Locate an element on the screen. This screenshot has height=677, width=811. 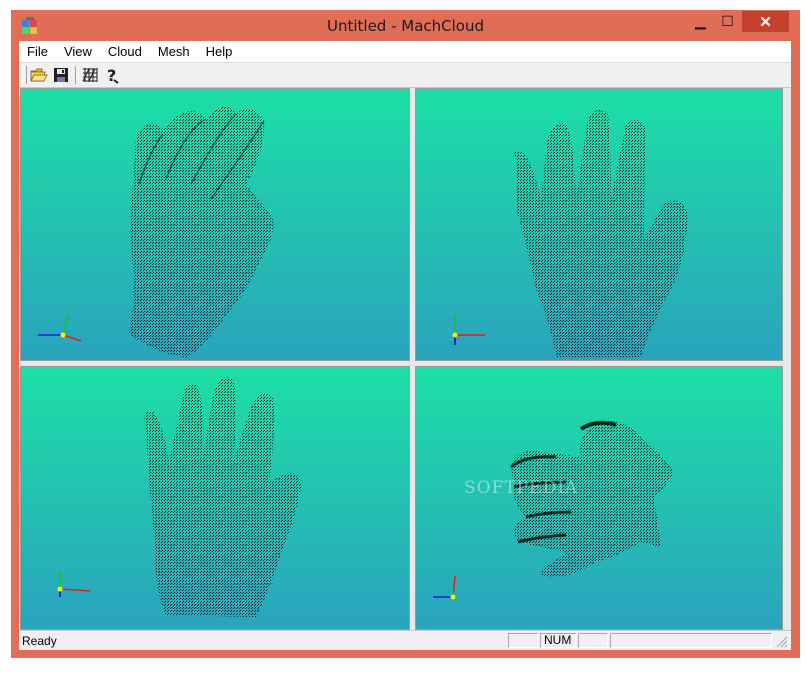
menu-file: File is located at coordinates (37, 51).